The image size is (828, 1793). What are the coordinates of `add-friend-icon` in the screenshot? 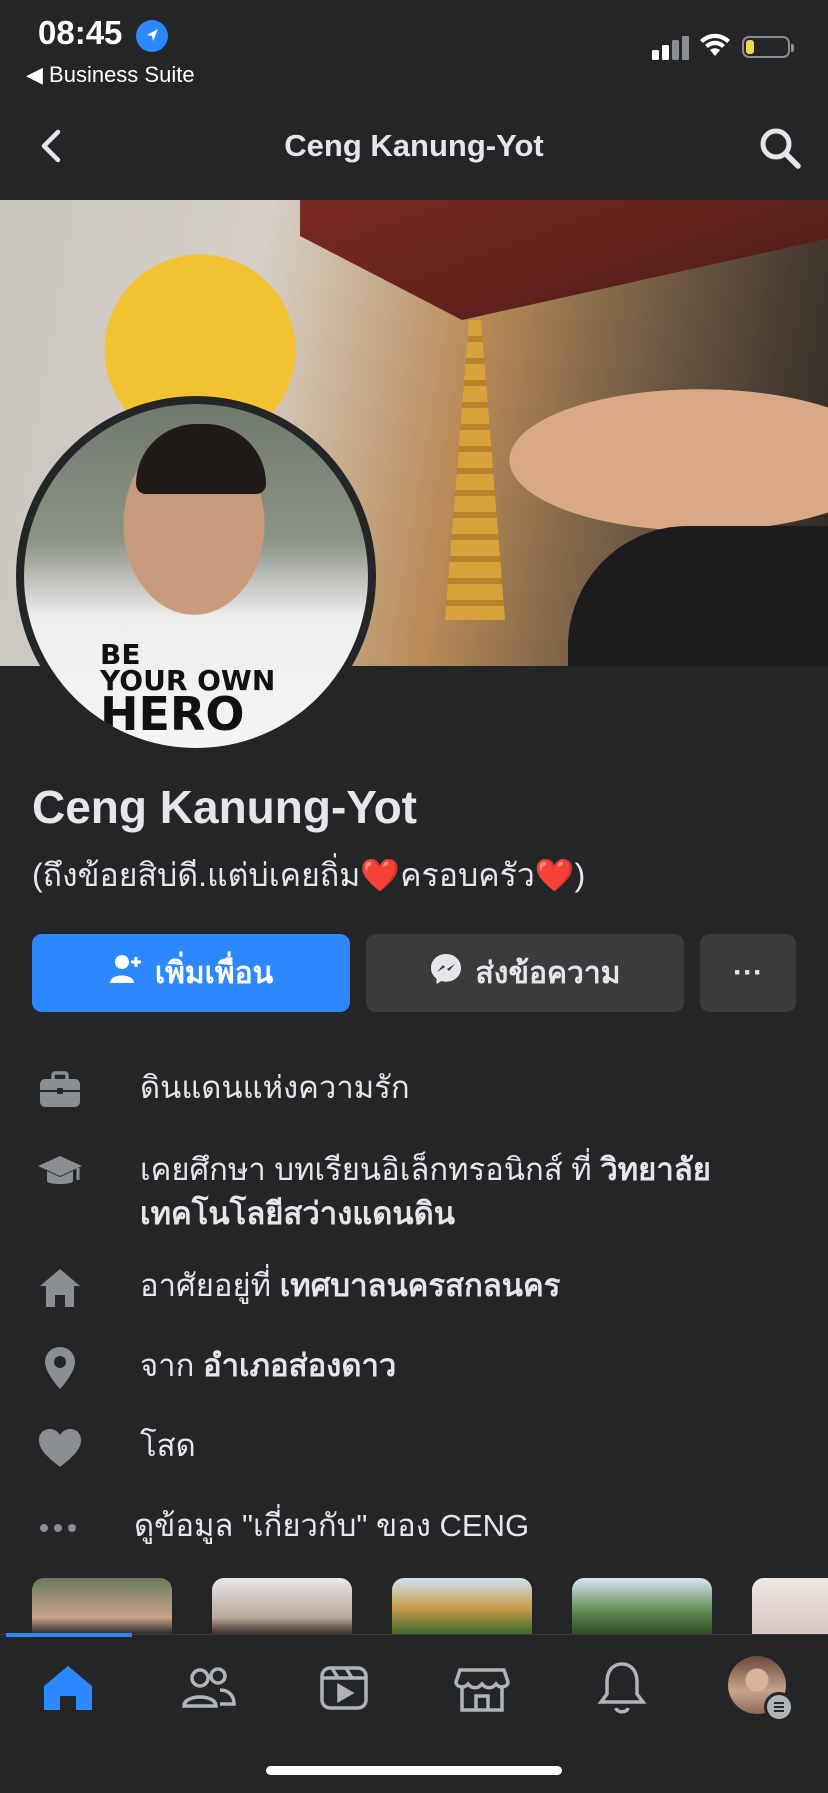 It's located at (126, 973).